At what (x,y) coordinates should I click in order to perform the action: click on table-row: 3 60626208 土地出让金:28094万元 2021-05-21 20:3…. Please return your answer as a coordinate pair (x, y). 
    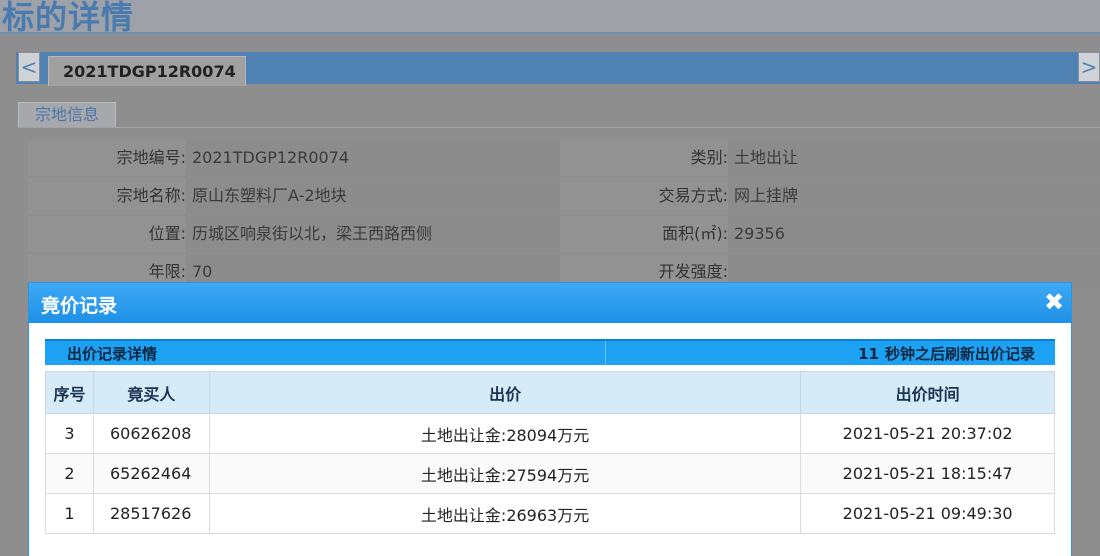
    Looking at the image, I should click on (550, 433).